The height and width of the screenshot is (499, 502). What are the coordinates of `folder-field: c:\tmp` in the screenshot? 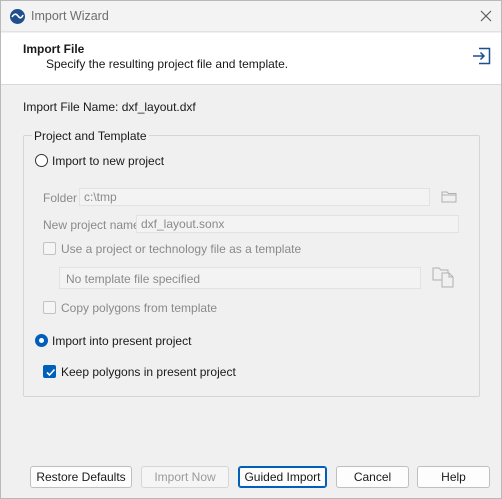 It's located at (254, 197).